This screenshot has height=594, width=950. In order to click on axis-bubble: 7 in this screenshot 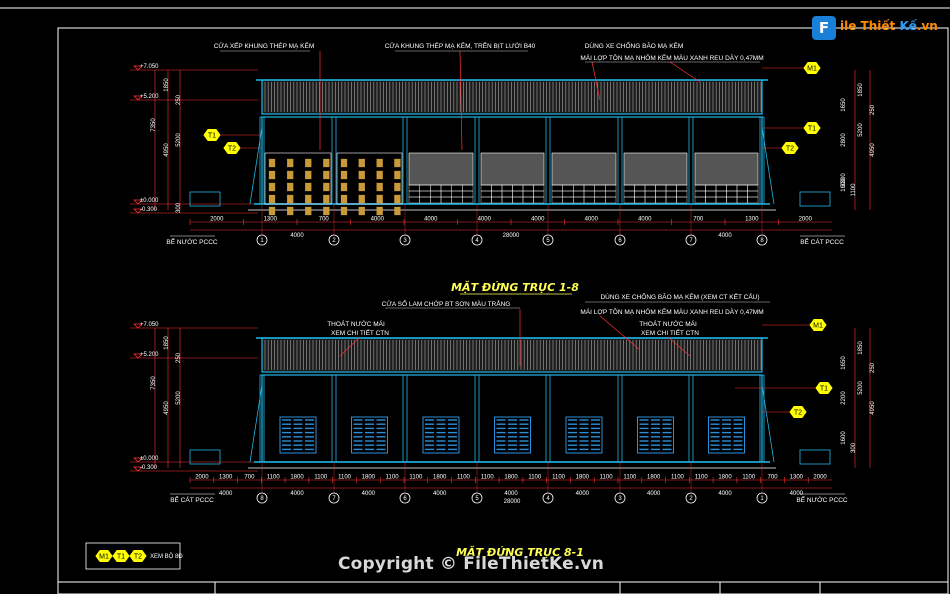, I will do `click(691, 240)`.